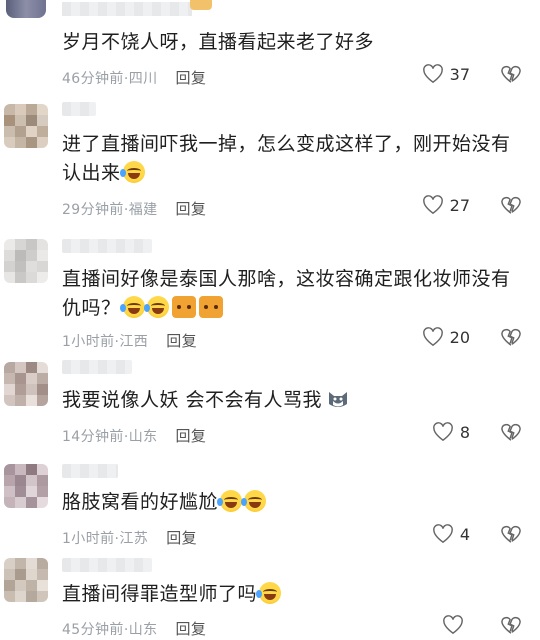  What do you see at coordinates (218, 42) in the screenshot?
I see `comment-text: 岁月不饶人呀，直播看起来老了好多` at bounding box center [218, 42].